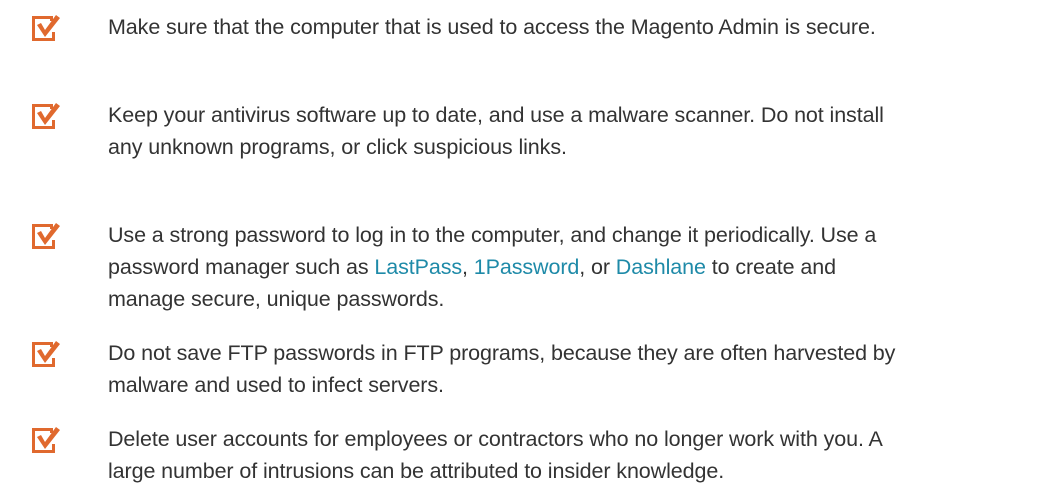 The width and height of the screenshot is (1063, 487). I want to click on lastpass-link: LastPass, so click(418, 267).